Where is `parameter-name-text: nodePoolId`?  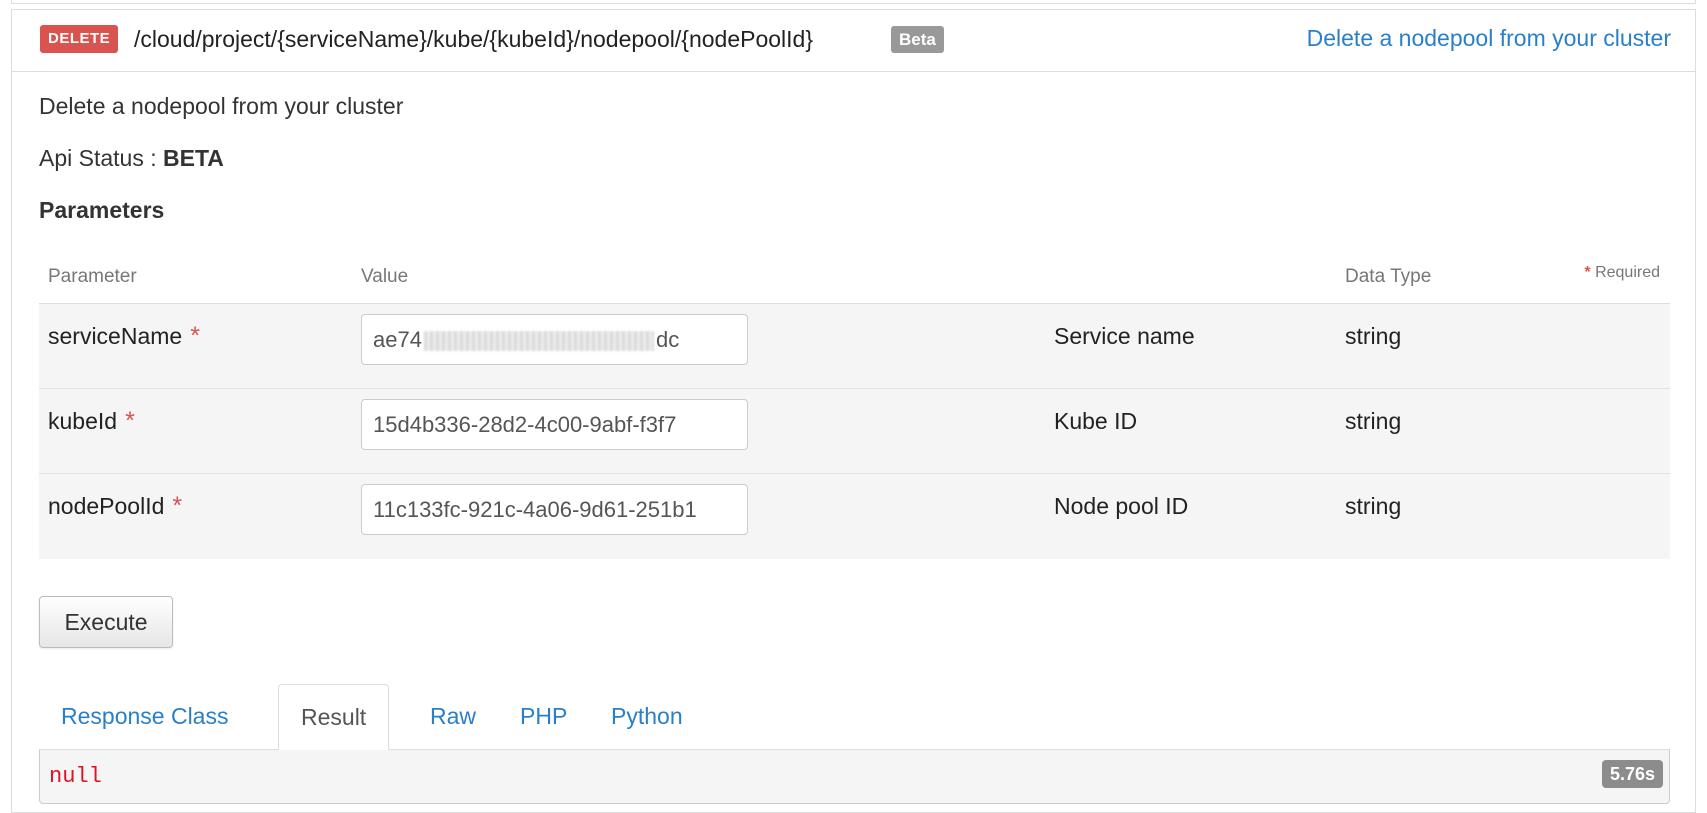
parameter-name-text: nodePoolId is located at coordinates (106, 506).